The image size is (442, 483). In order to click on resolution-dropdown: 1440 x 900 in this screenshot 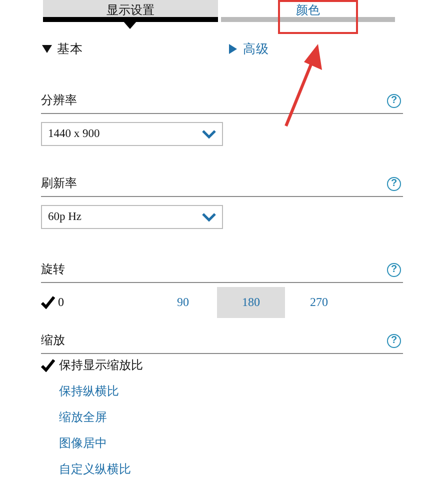, I will do `click(132, 134)`.